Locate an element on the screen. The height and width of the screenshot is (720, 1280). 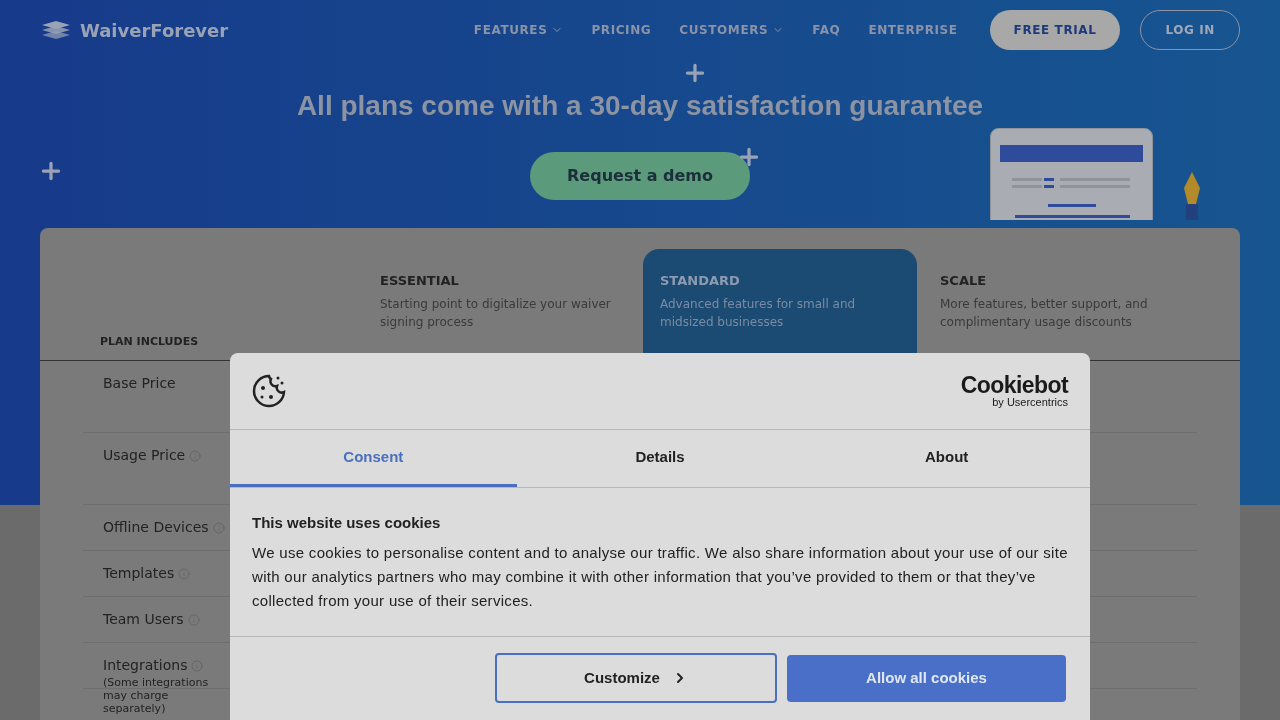
nav-link: CUSTOMERS is located at coordinates (732, 30).